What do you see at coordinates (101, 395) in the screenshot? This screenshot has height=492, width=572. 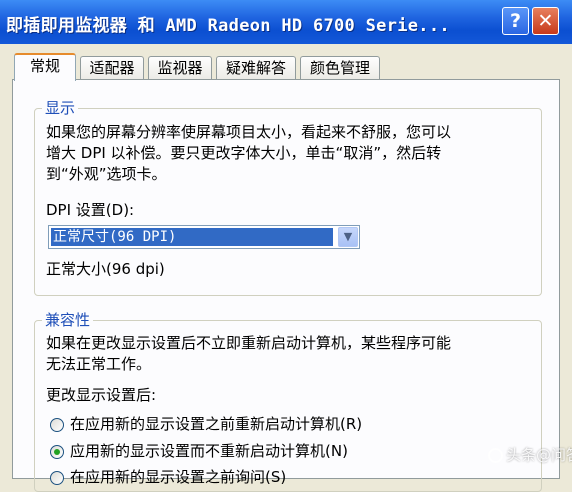 I see `after-change-label: 更改显示设置后:` at bounding box center [101, 395].